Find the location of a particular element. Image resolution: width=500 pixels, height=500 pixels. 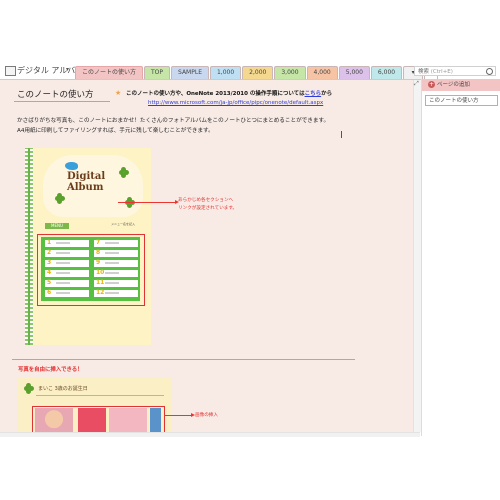

album-title-line: Digital is located at coordinates (86, 176).